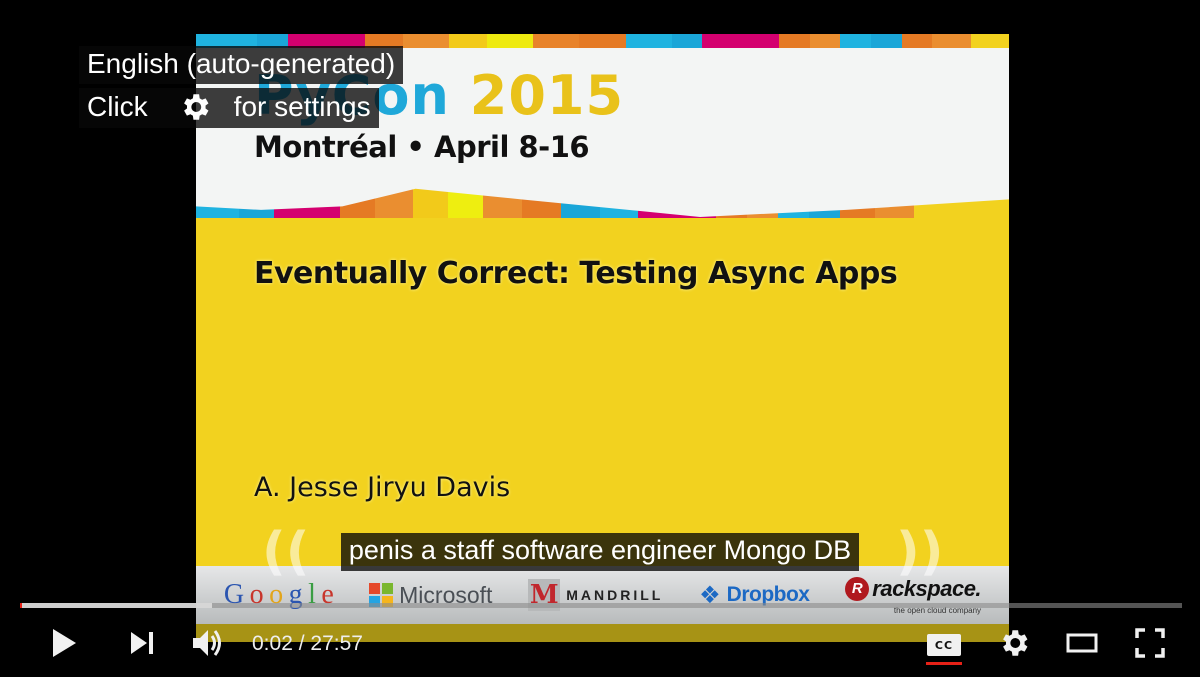 The image size is (1200, 677). Describe the element at coordinates (600, 645) in the screenshot. I see `player-controls: 0:02 / 27:57 CC` at that location.